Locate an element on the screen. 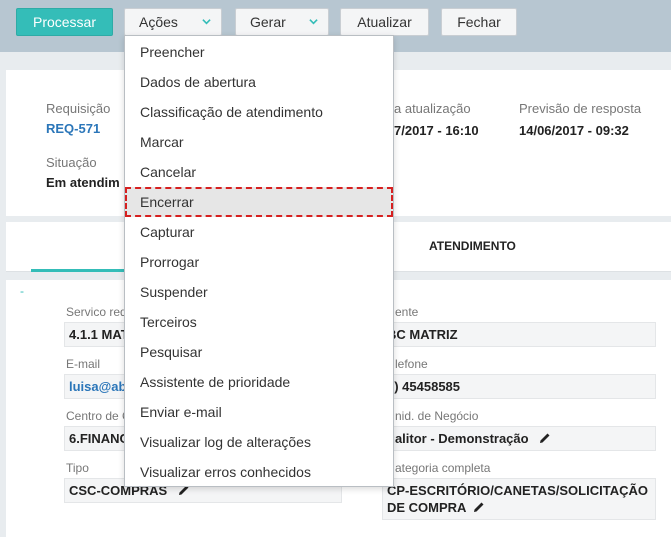  menu-item-prorrogar: Prorrogar is located at coordinates (259, 262).